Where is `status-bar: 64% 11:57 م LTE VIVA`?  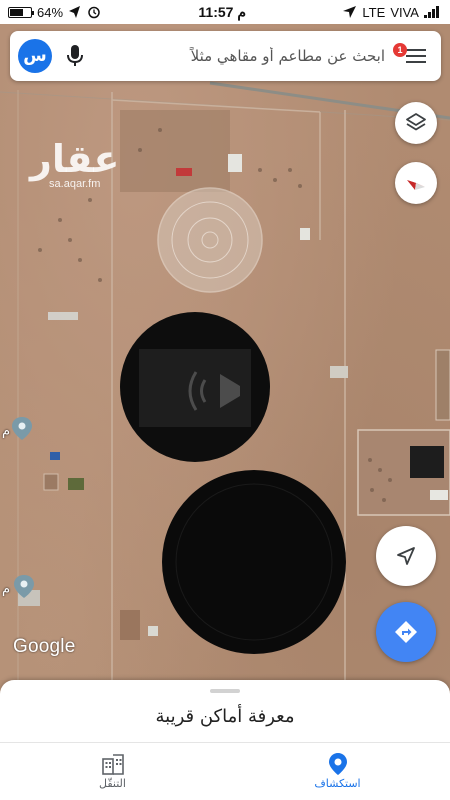
status-bar: 64% 11:57 م LTE VIVA is located at coordinates (225, 12).